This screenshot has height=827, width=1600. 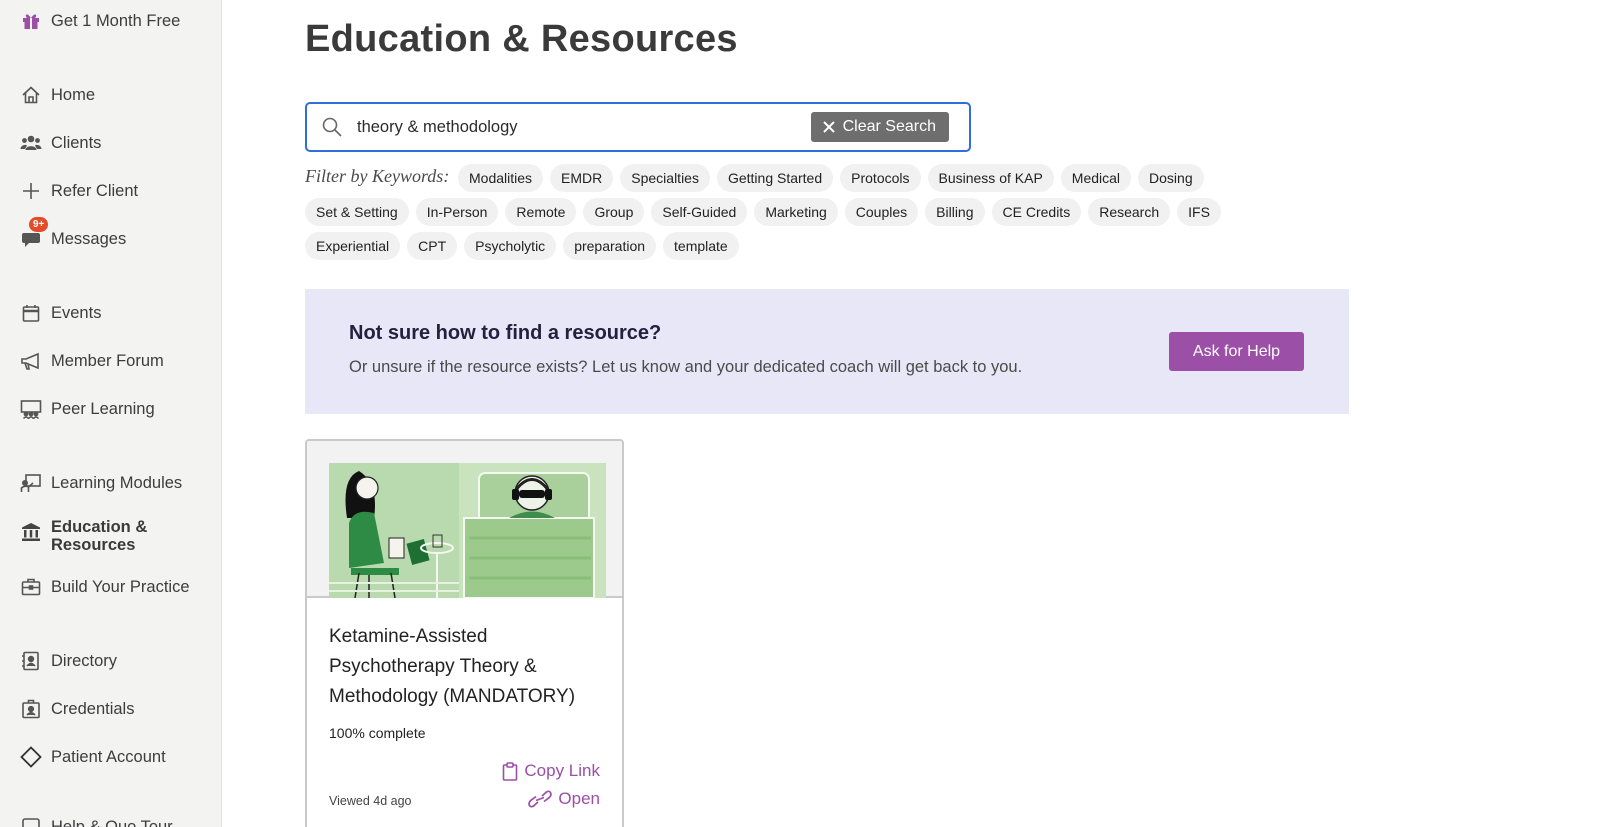 What do you see at coordinates (990, 178) in the screenshot?
I see `keyword-chip: Business of KAP` at bounding box center [990, 178].